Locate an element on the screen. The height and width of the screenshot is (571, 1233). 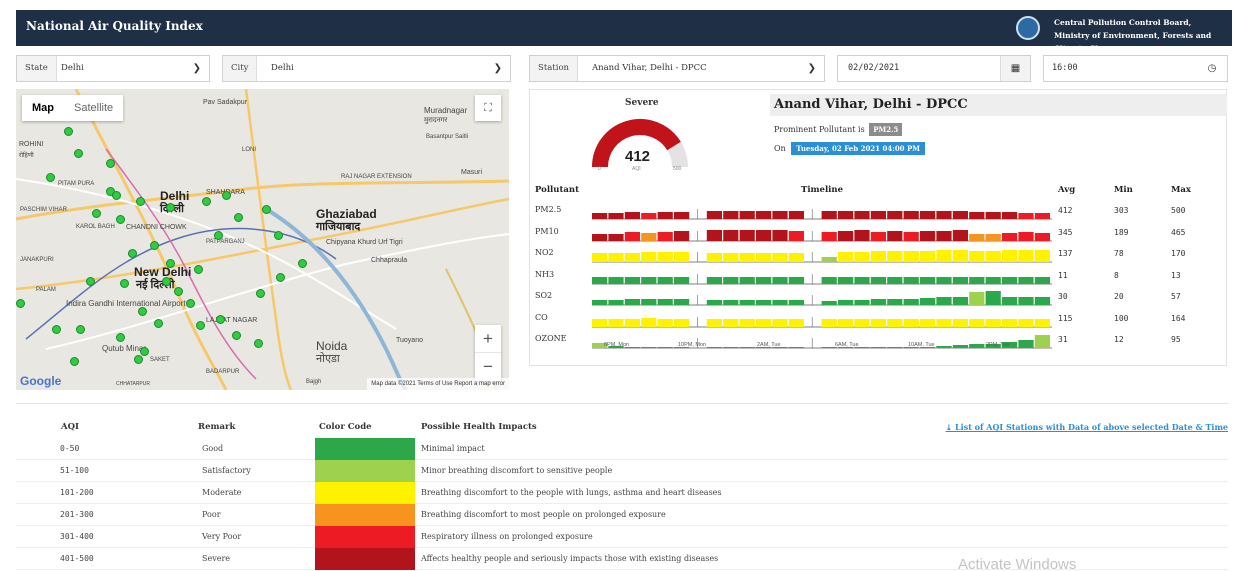
state-select: State Delhi ❯ is located at coordinates (113, 68).